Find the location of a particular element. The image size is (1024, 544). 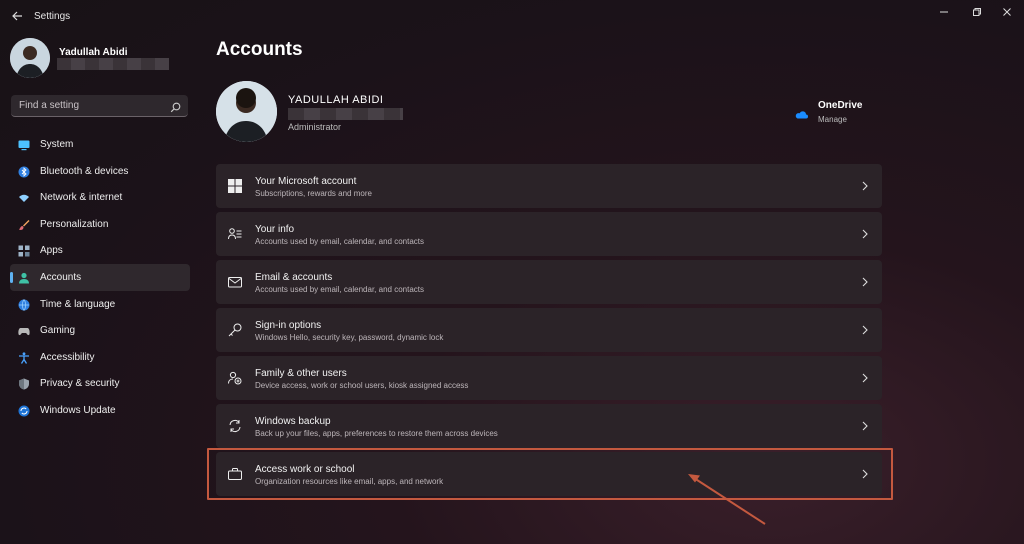

sidebar-item-time-language: Time & language is located at coordinates (100, 304).